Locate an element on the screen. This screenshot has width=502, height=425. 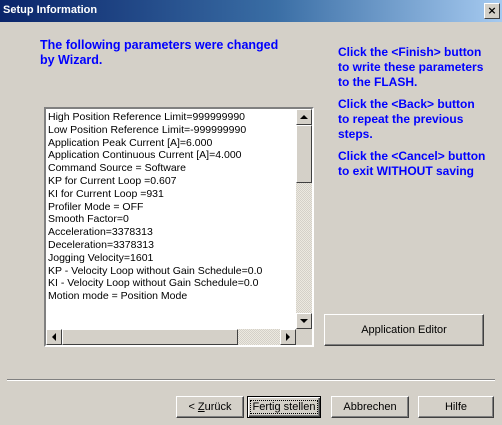
back-prefix: < is located at coordinates (193, 407).